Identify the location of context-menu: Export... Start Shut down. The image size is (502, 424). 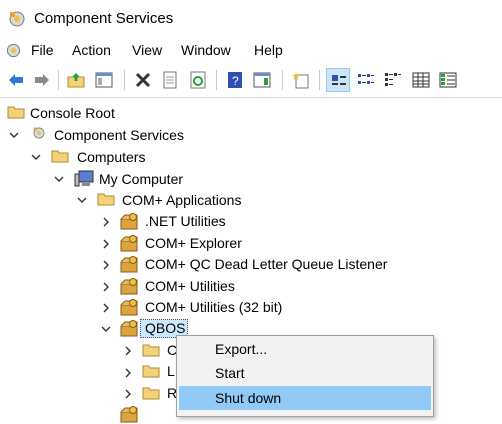
(305, 376).